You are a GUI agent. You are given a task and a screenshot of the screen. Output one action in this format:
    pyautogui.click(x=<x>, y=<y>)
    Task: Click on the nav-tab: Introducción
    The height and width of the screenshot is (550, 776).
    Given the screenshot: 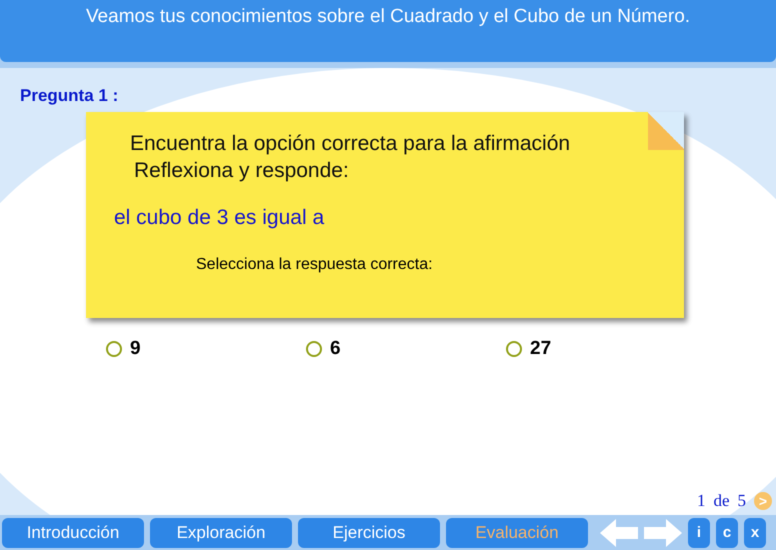 What is the action you would take?
    pyautogui.click(x=73, y=533)
    